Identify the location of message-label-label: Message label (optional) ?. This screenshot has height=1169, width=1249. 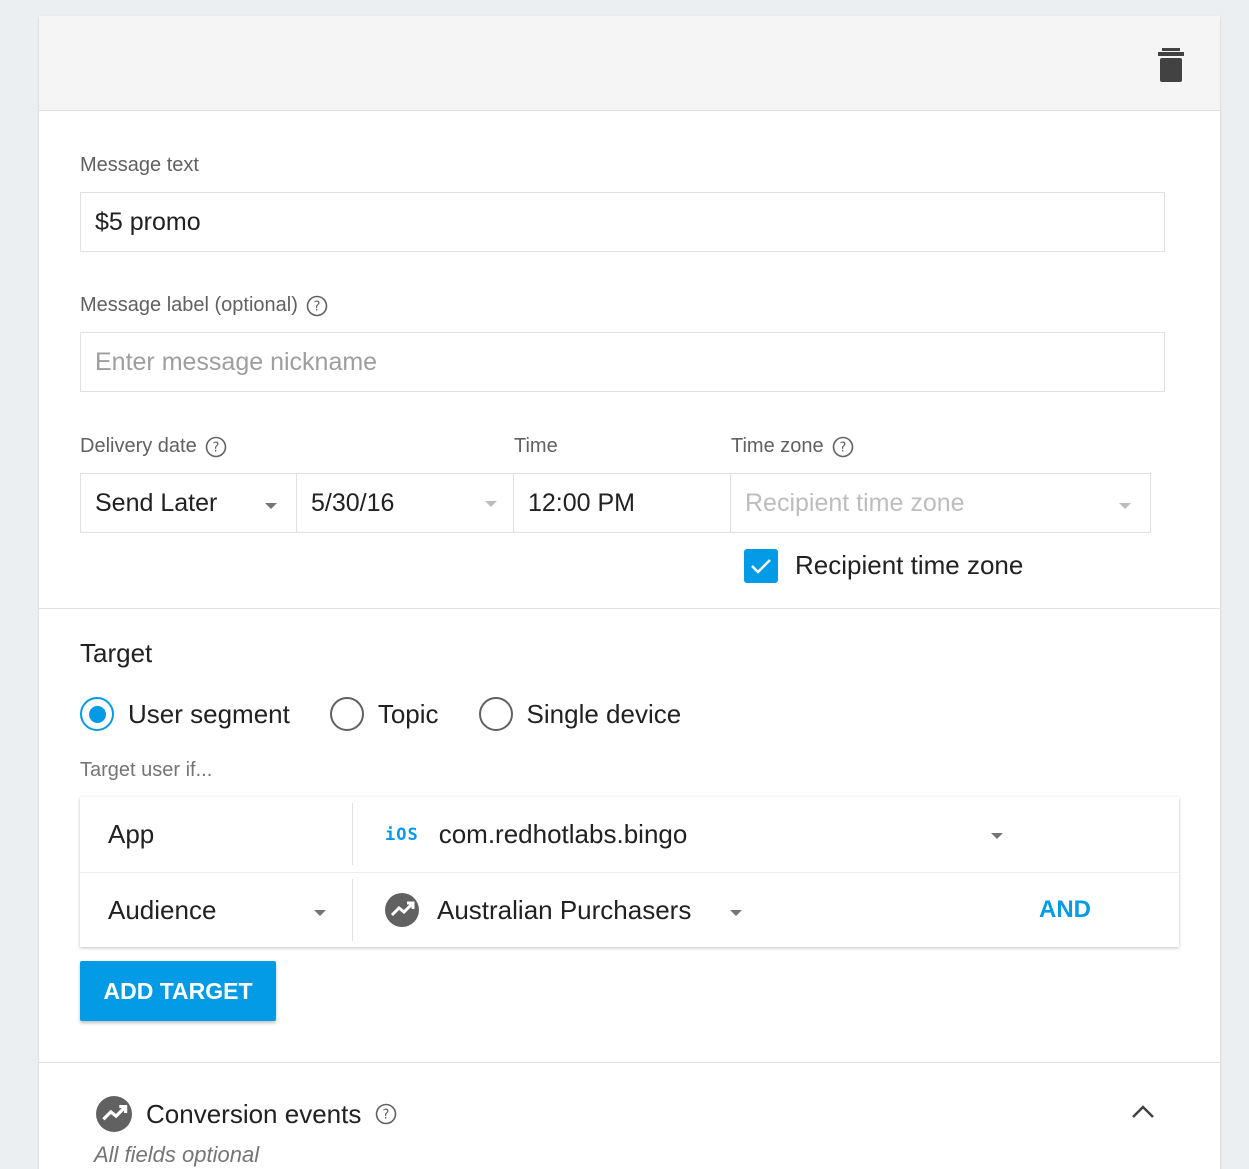
(204, 305).